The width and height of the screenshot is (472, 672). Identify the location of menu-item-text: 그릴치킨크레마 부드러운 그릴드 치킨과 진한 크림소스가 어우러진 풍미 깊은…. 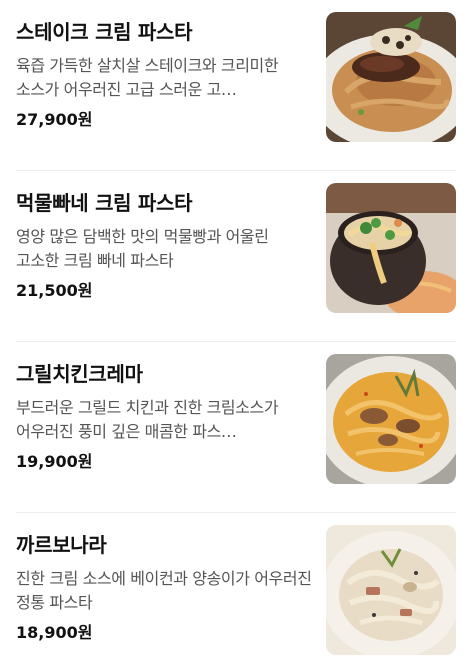
(165, 417).